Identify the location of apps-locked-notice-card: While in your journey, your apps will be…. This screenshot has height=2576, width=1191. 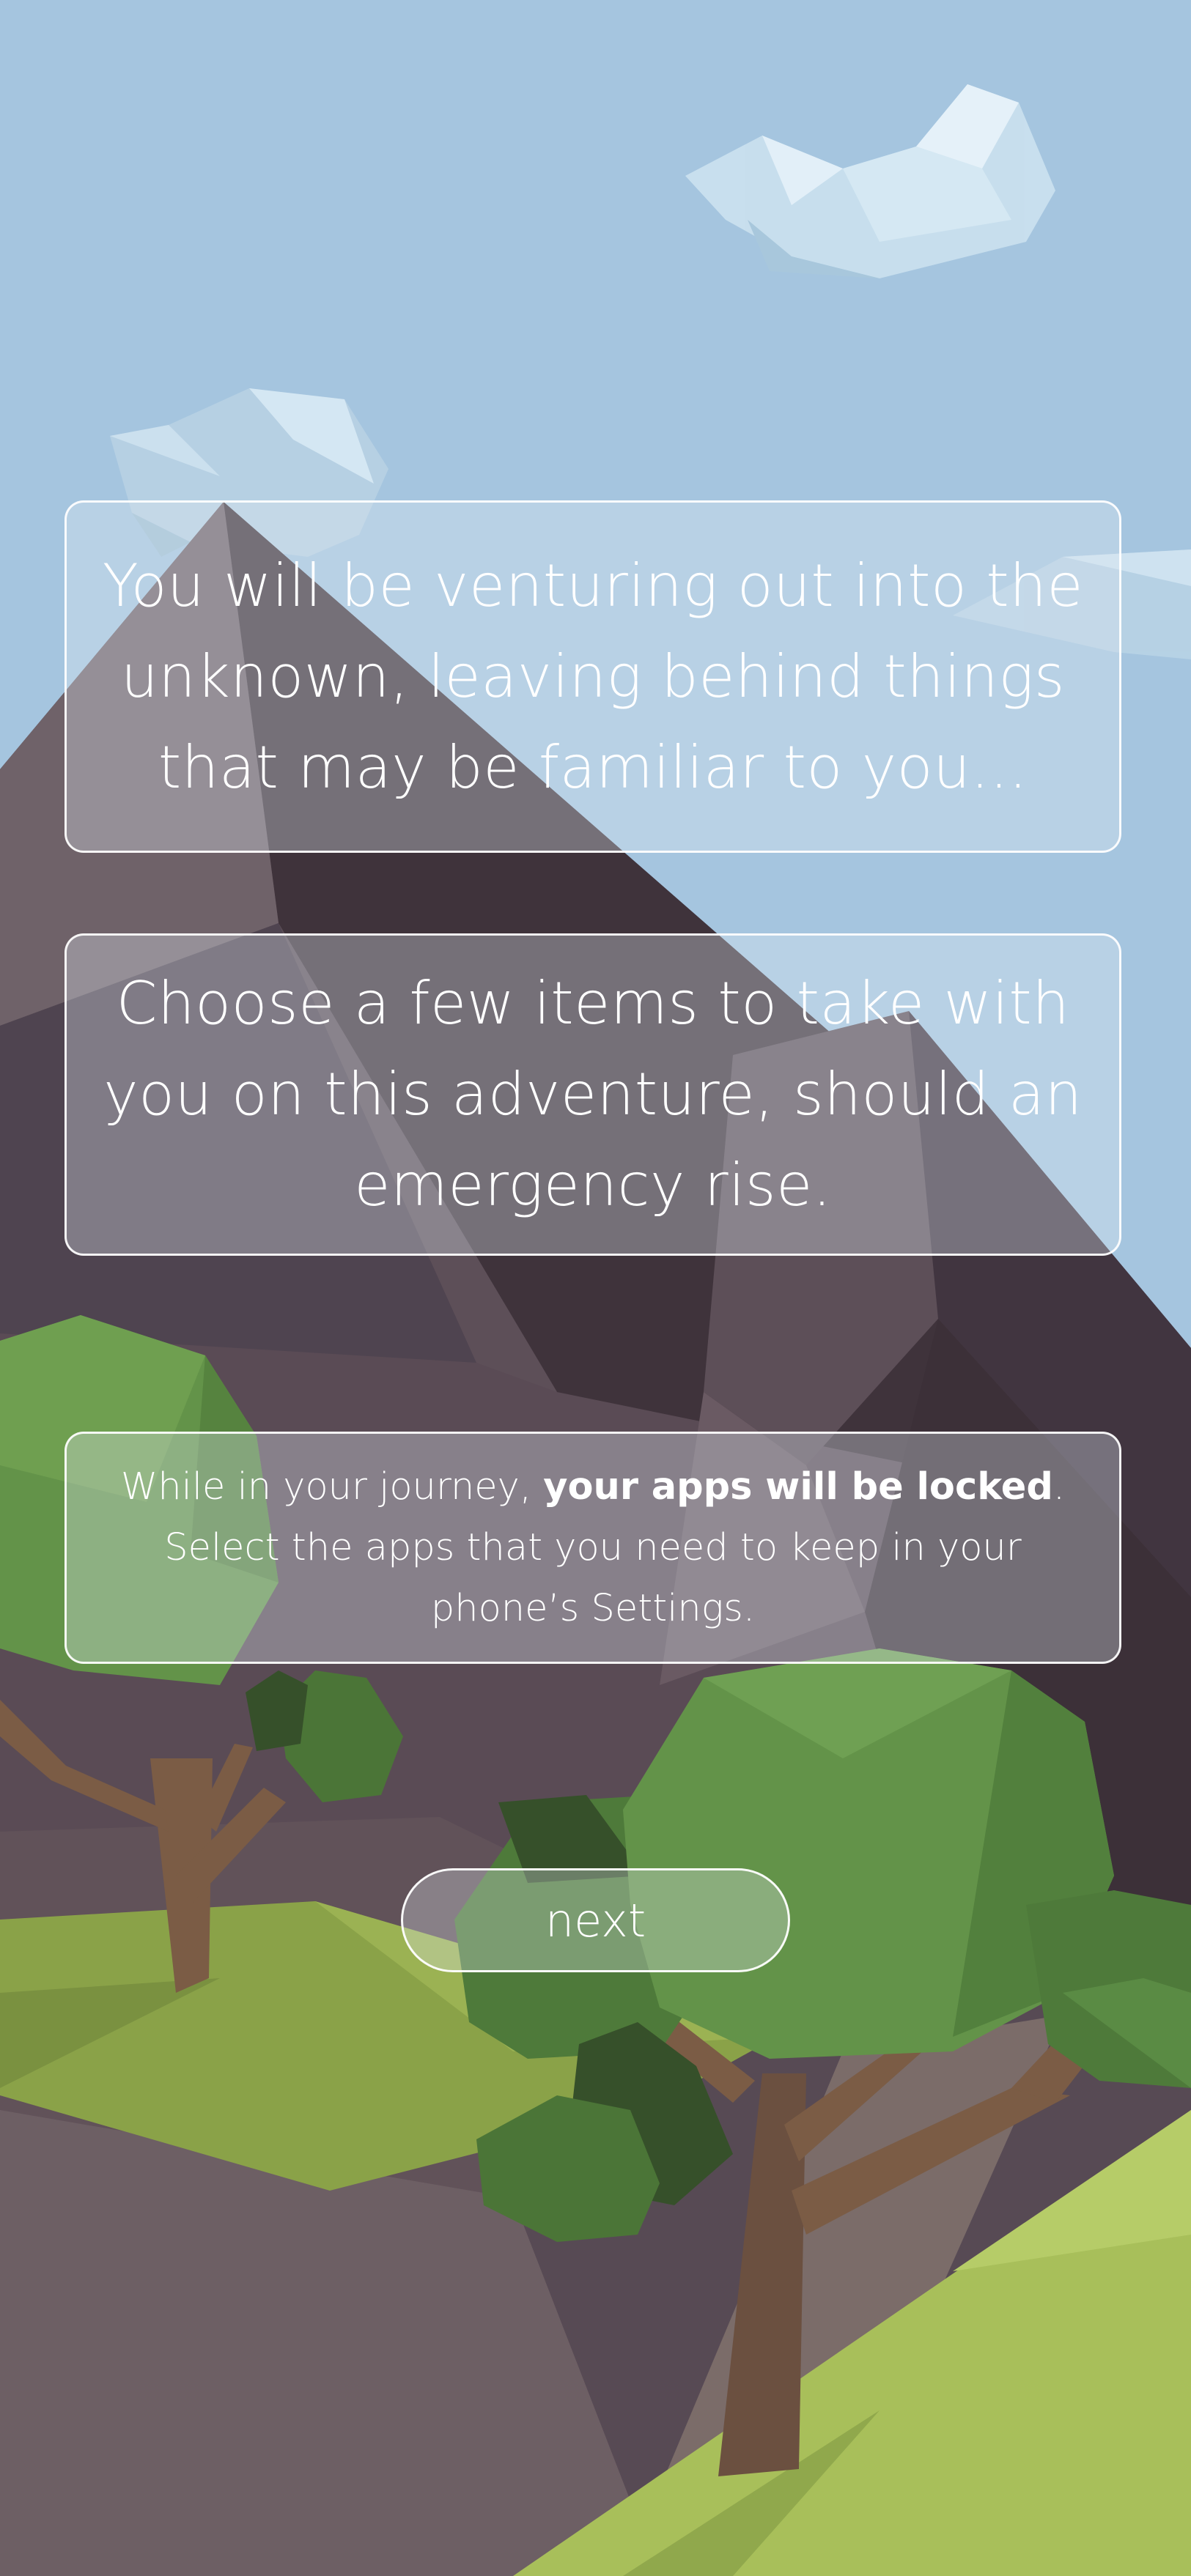
(592, 1548).